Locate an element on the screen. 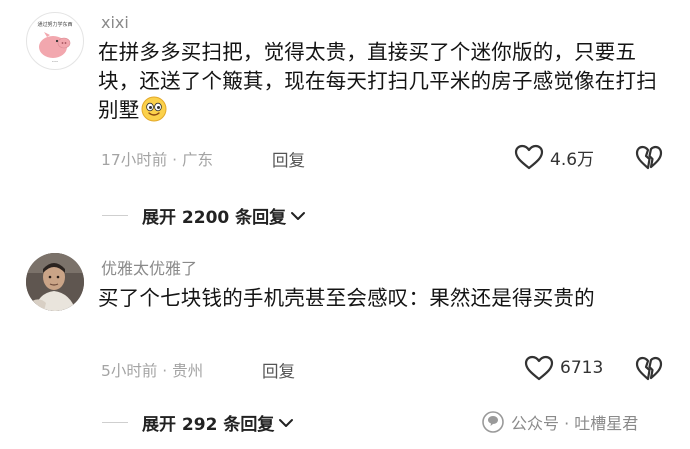 This screenshot has height=449, width=690. man-portrait-icon is located at coordinates (55, 282).